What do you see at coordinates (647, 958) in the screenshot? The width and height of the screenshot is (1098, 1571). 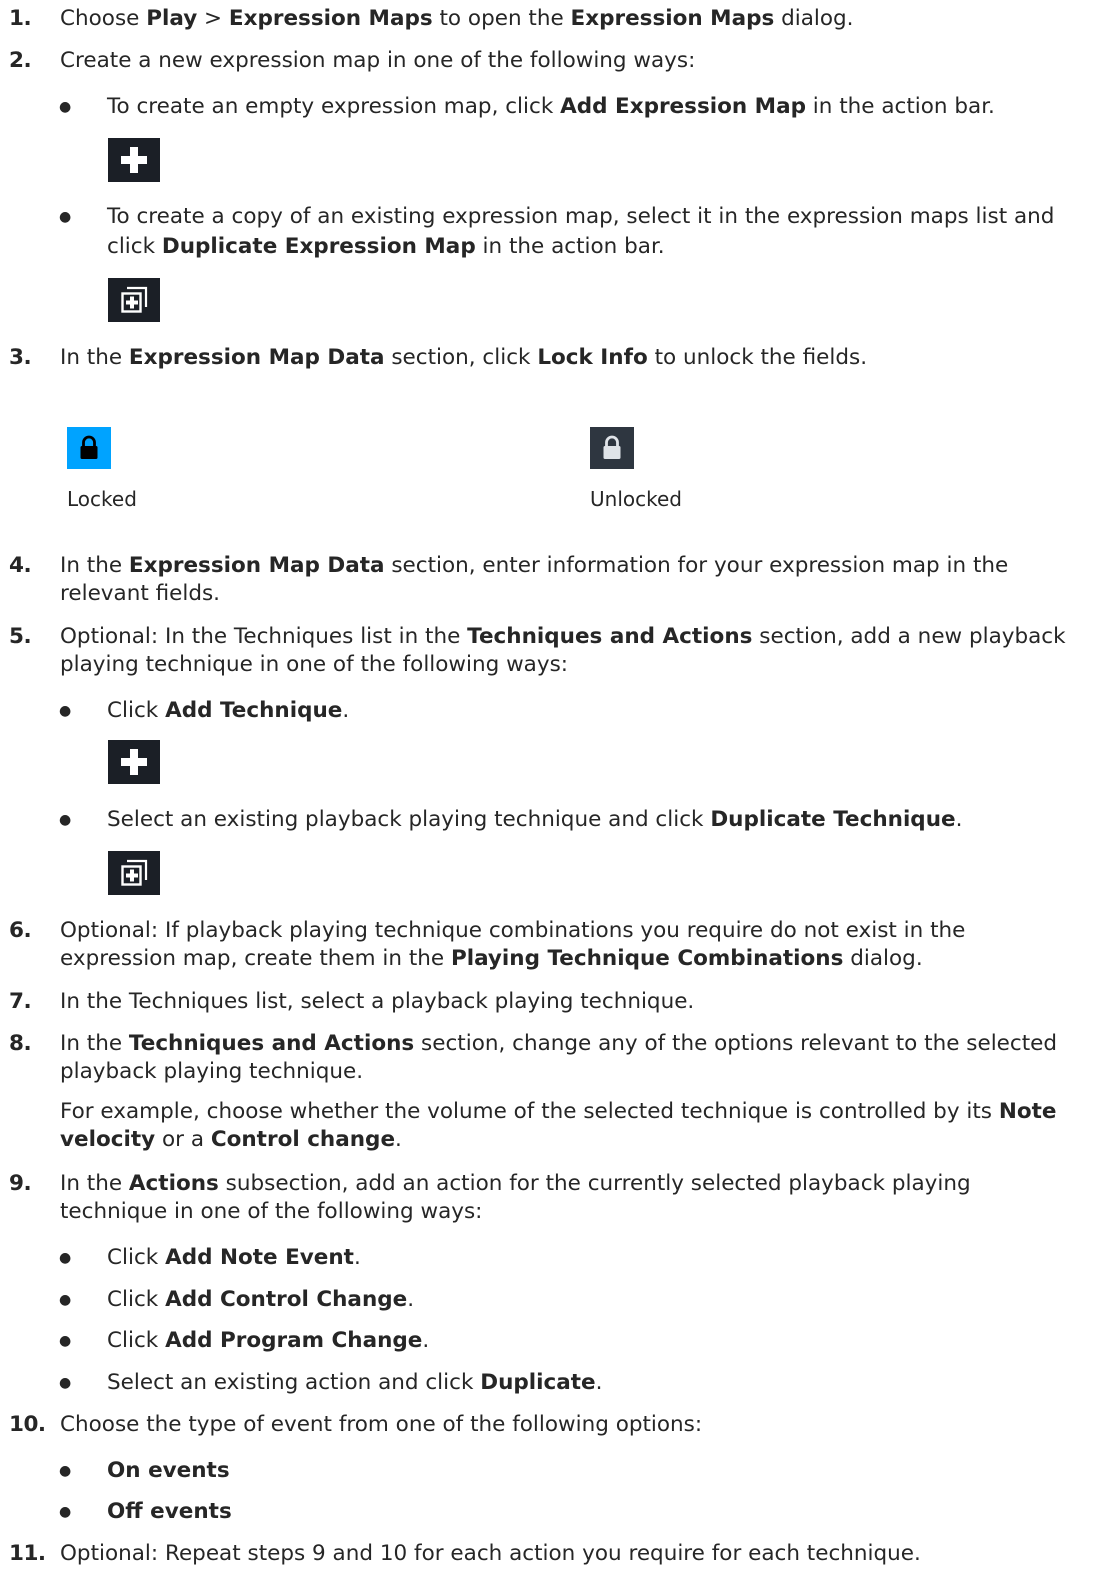 I see `ui-term: Playing Technique Combinations` at bounding box center [647, 958].